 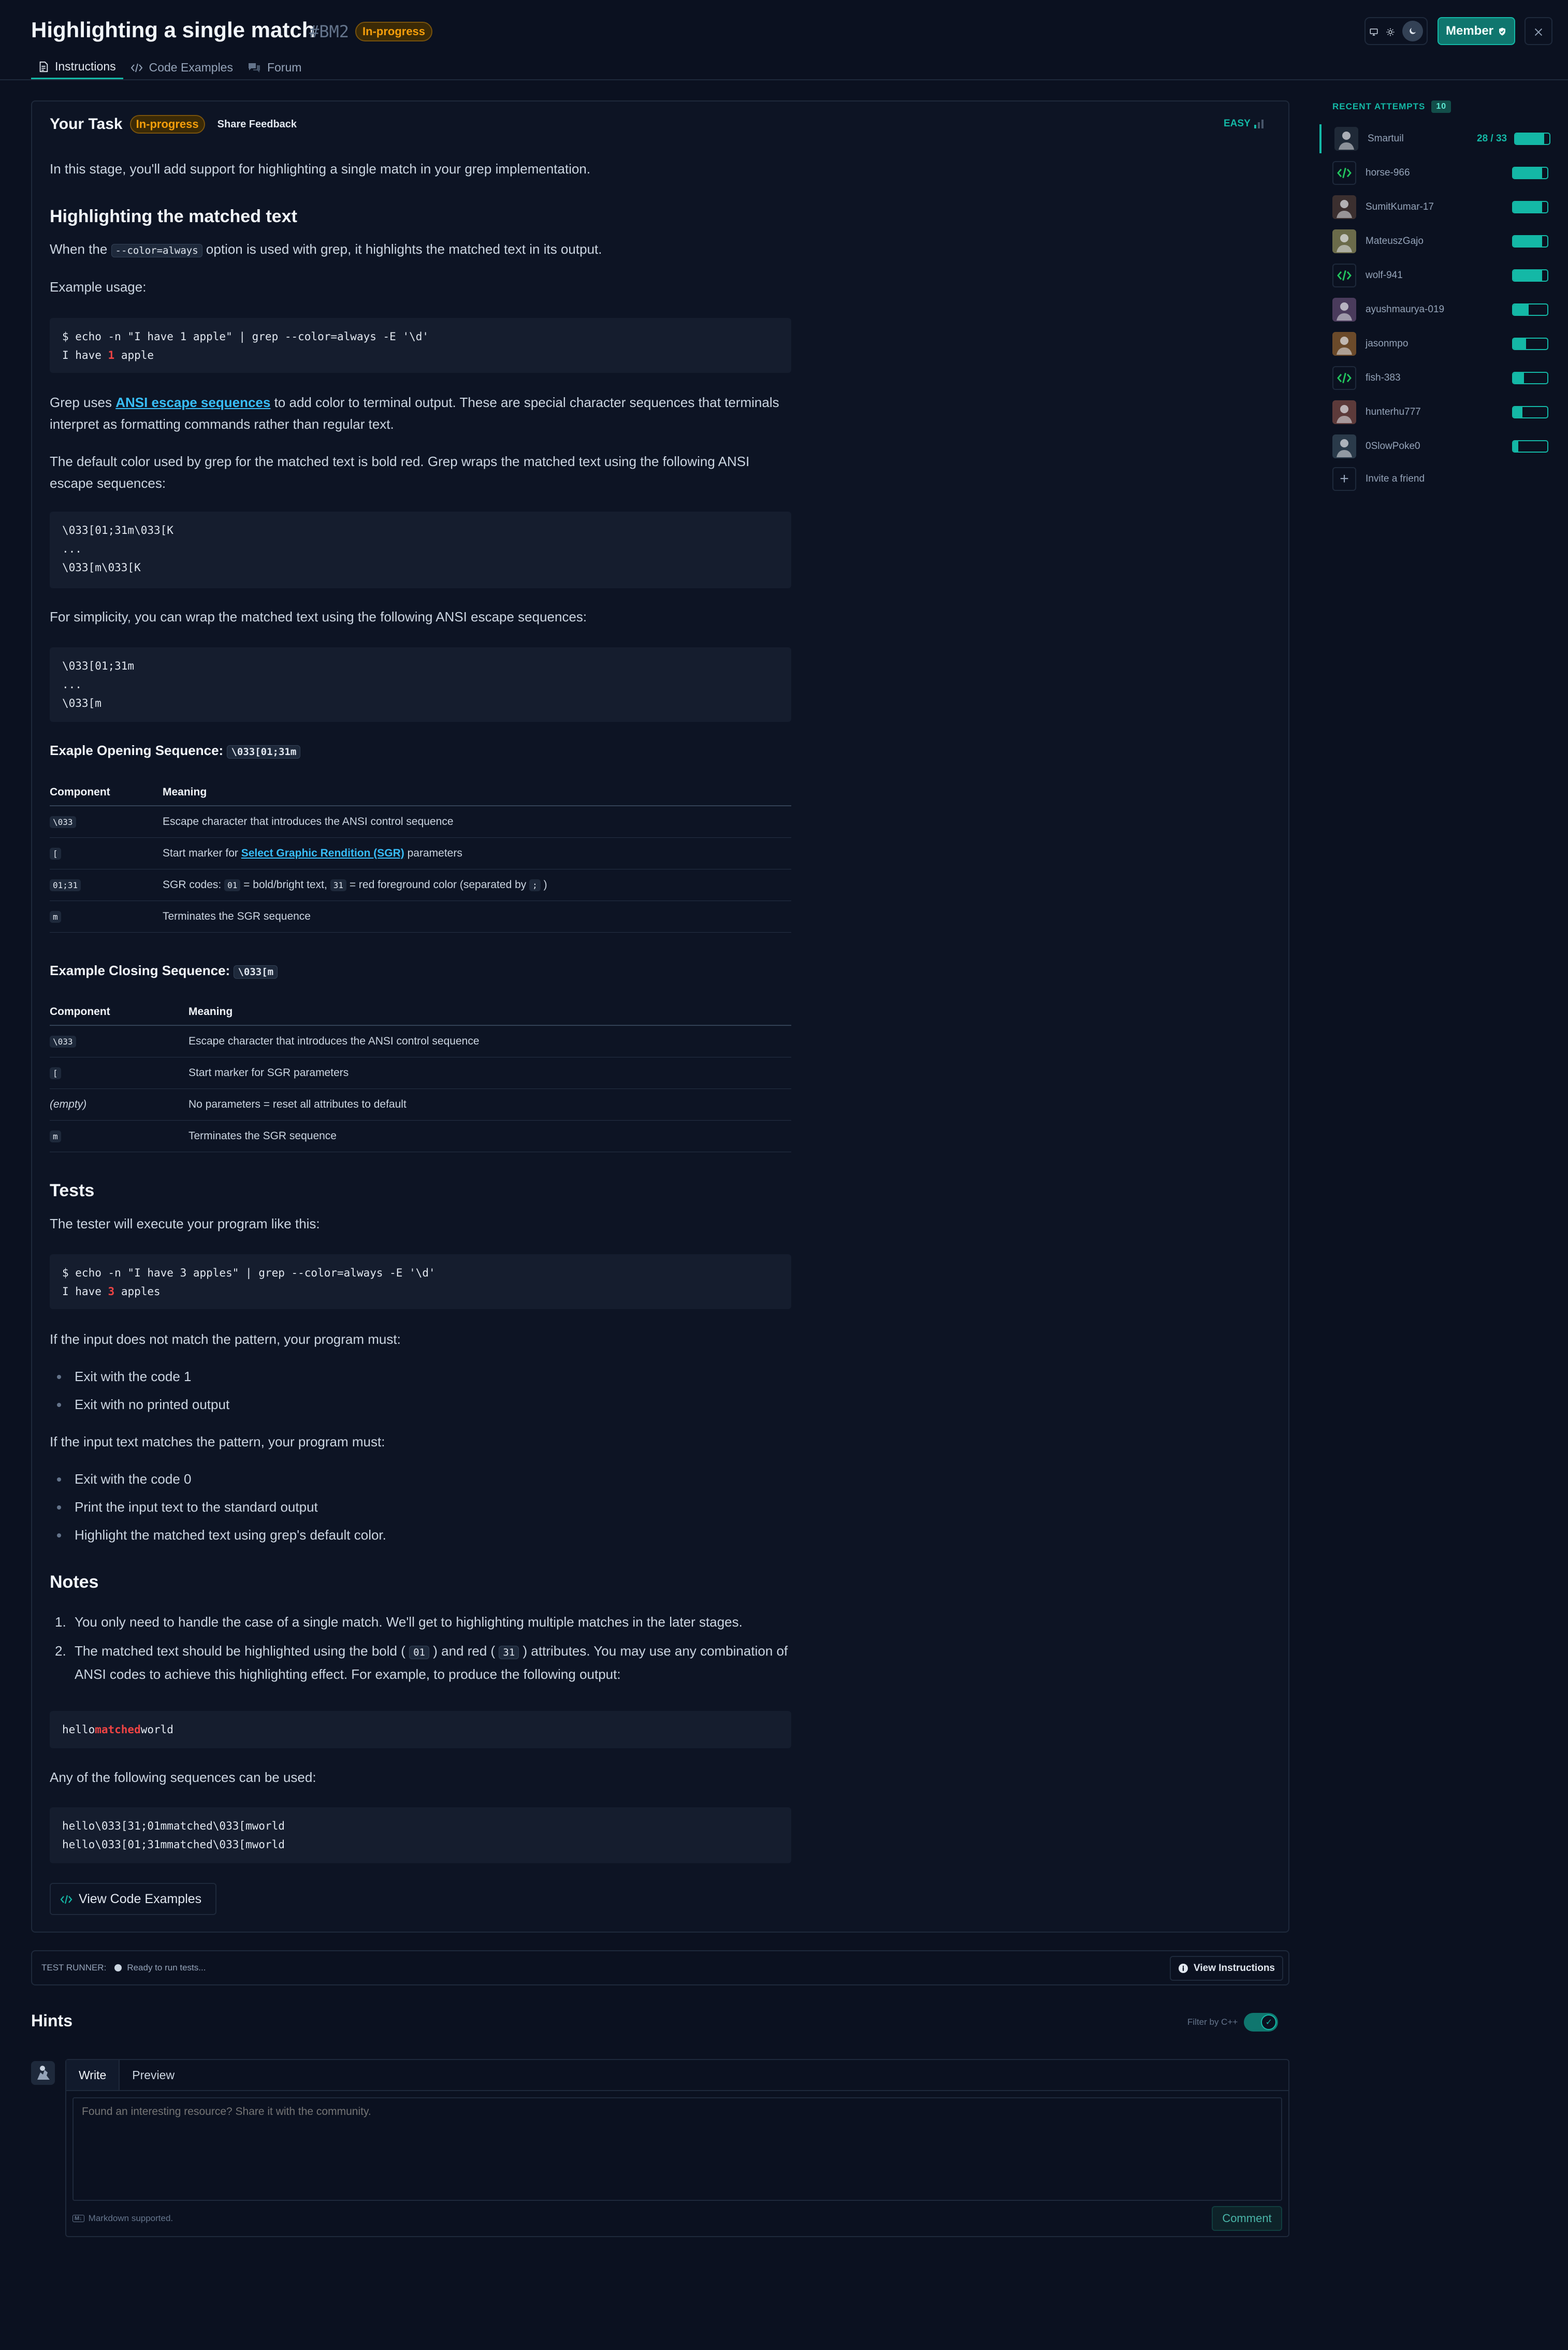 I want to click on code-block-grep-sequence: \033[01;31m\033[K ... \033[m\033[K, so click(x=420, y=550).